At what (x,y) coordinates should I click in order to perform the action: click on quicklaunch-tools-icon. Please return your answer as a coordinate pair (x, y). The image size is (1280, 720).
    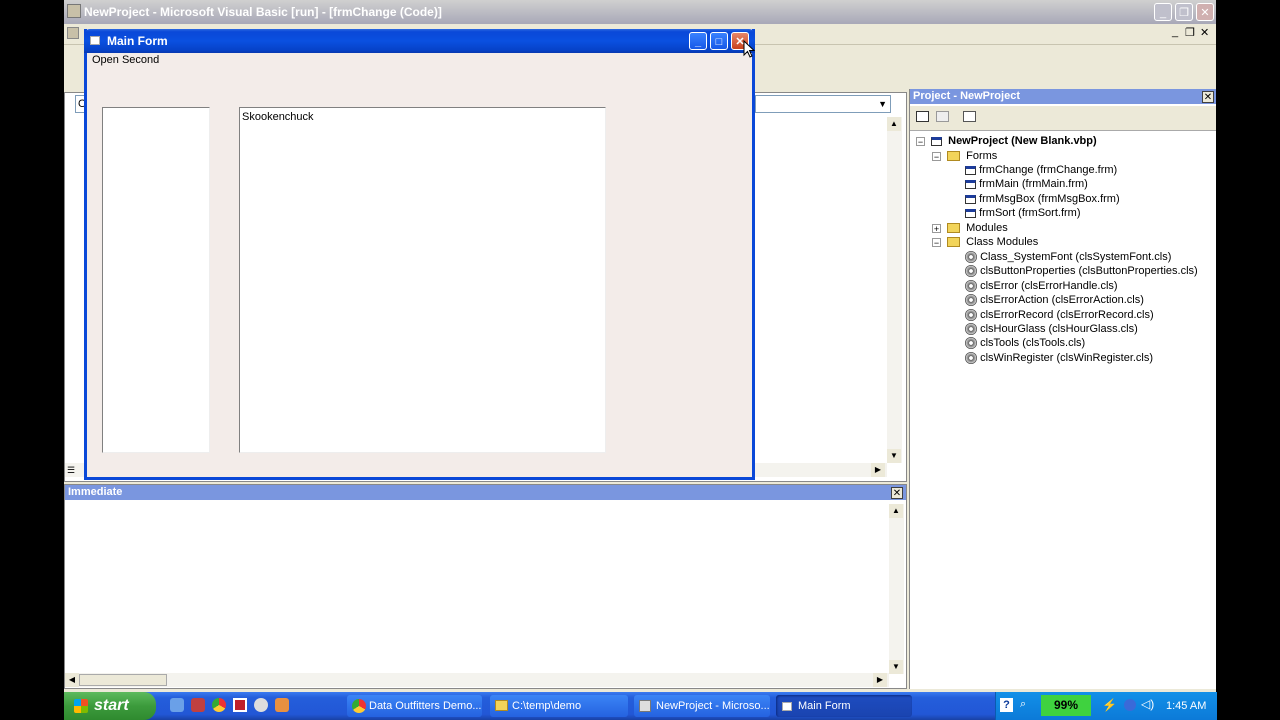
    Looking at the image, I should click on (198, 705).